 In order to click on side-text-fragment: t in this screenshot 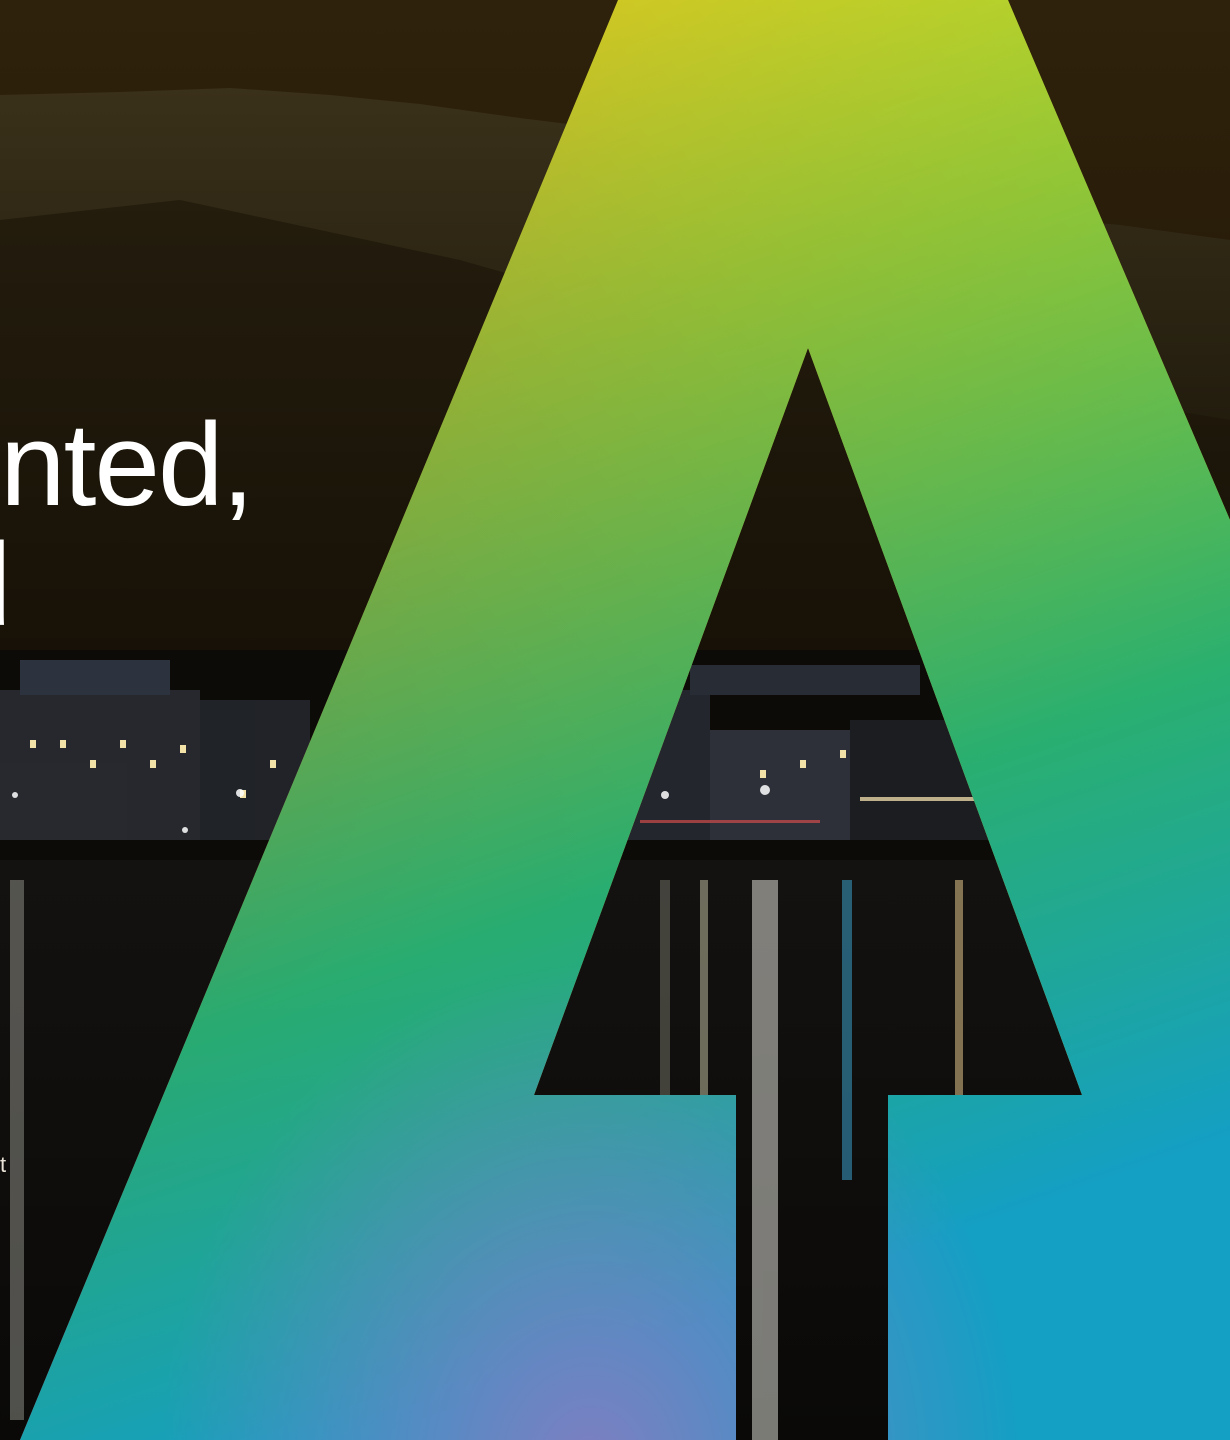, I will do `click(3, 1164)`.